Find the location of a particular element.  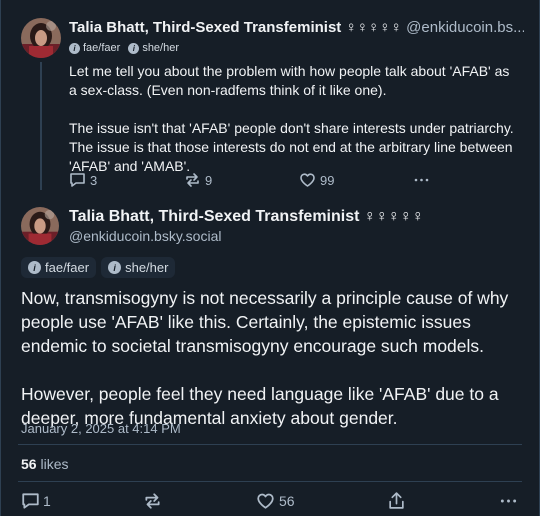

repost-button is located at coordinates (152, 501).